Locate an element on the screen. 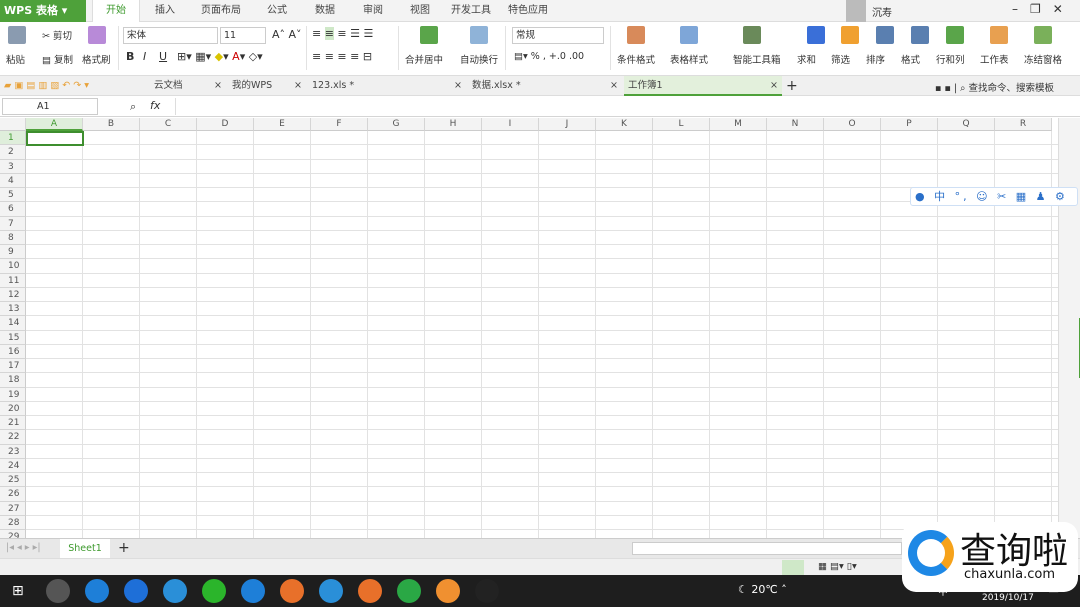 The height and width of the screenshot is (607, 1080). comma-button: , is located at coordinates (544, 56).